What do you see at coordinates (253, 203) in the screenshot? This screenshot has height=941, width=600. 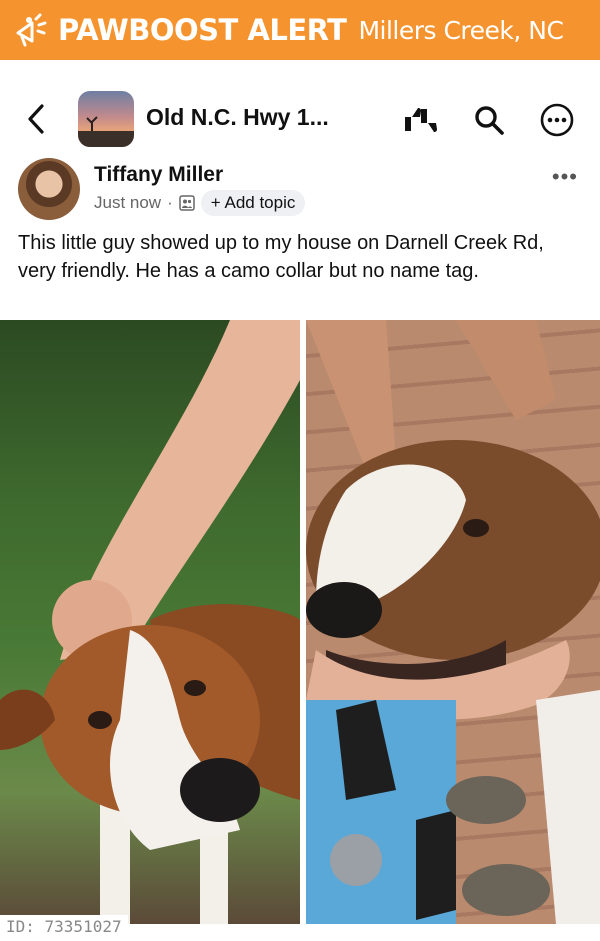 I see `add-topic-button: + Add topic` at bounding box center [253, 203].